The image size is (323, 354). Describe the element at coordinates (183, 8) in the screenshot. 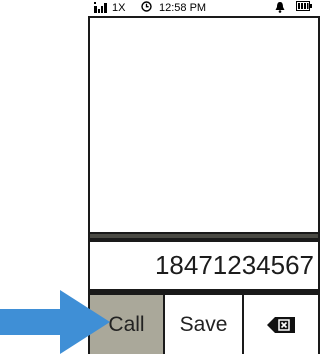

I see `status-time: 12:58 PM` at that location.